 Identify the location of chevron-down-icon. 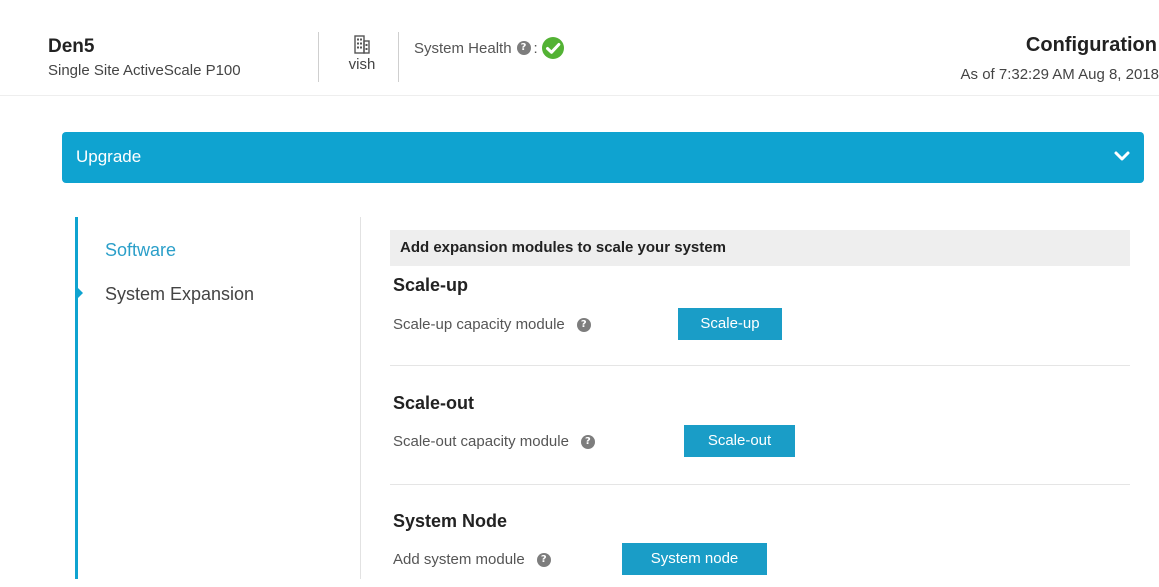
(1122, 156).